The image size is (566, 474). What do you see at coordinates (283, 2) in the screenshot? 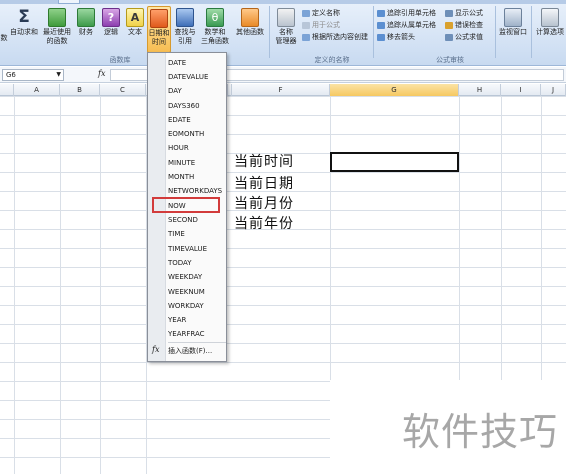
I see `ribbon-tab-strip` at bounding box center [283, 2].